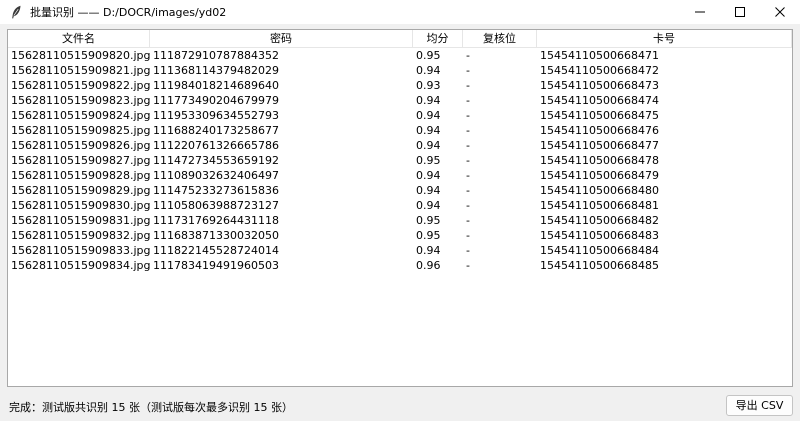  What do you see at coordinates (216, 70) in the screenshot?
I see `cell-password: 111368114379482029` at bounding box center [216, 70].